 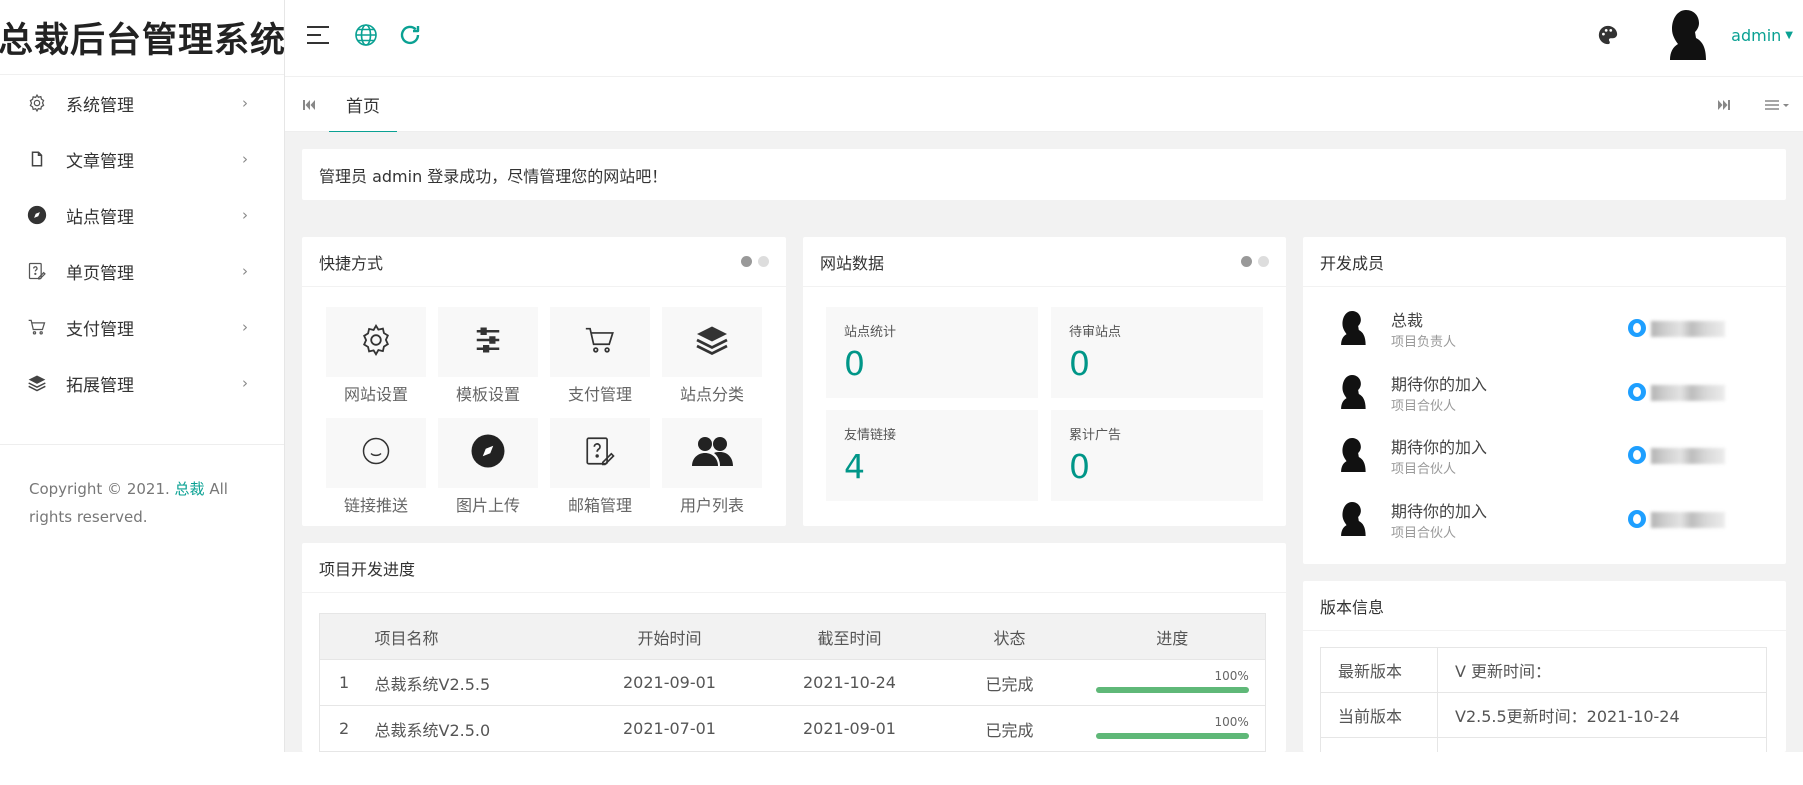 What do you see at coordinates (1157, 455) in the screenshot?
I see `stat-total-ads: 累计广告 0` at bounding box center [1157, 455].